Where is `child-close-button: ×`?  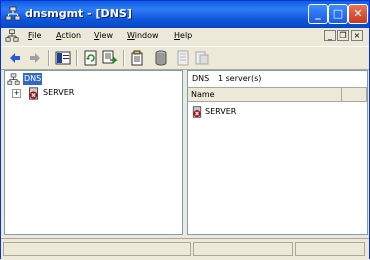
child-close-button: × is located at coordinates (357, 35).